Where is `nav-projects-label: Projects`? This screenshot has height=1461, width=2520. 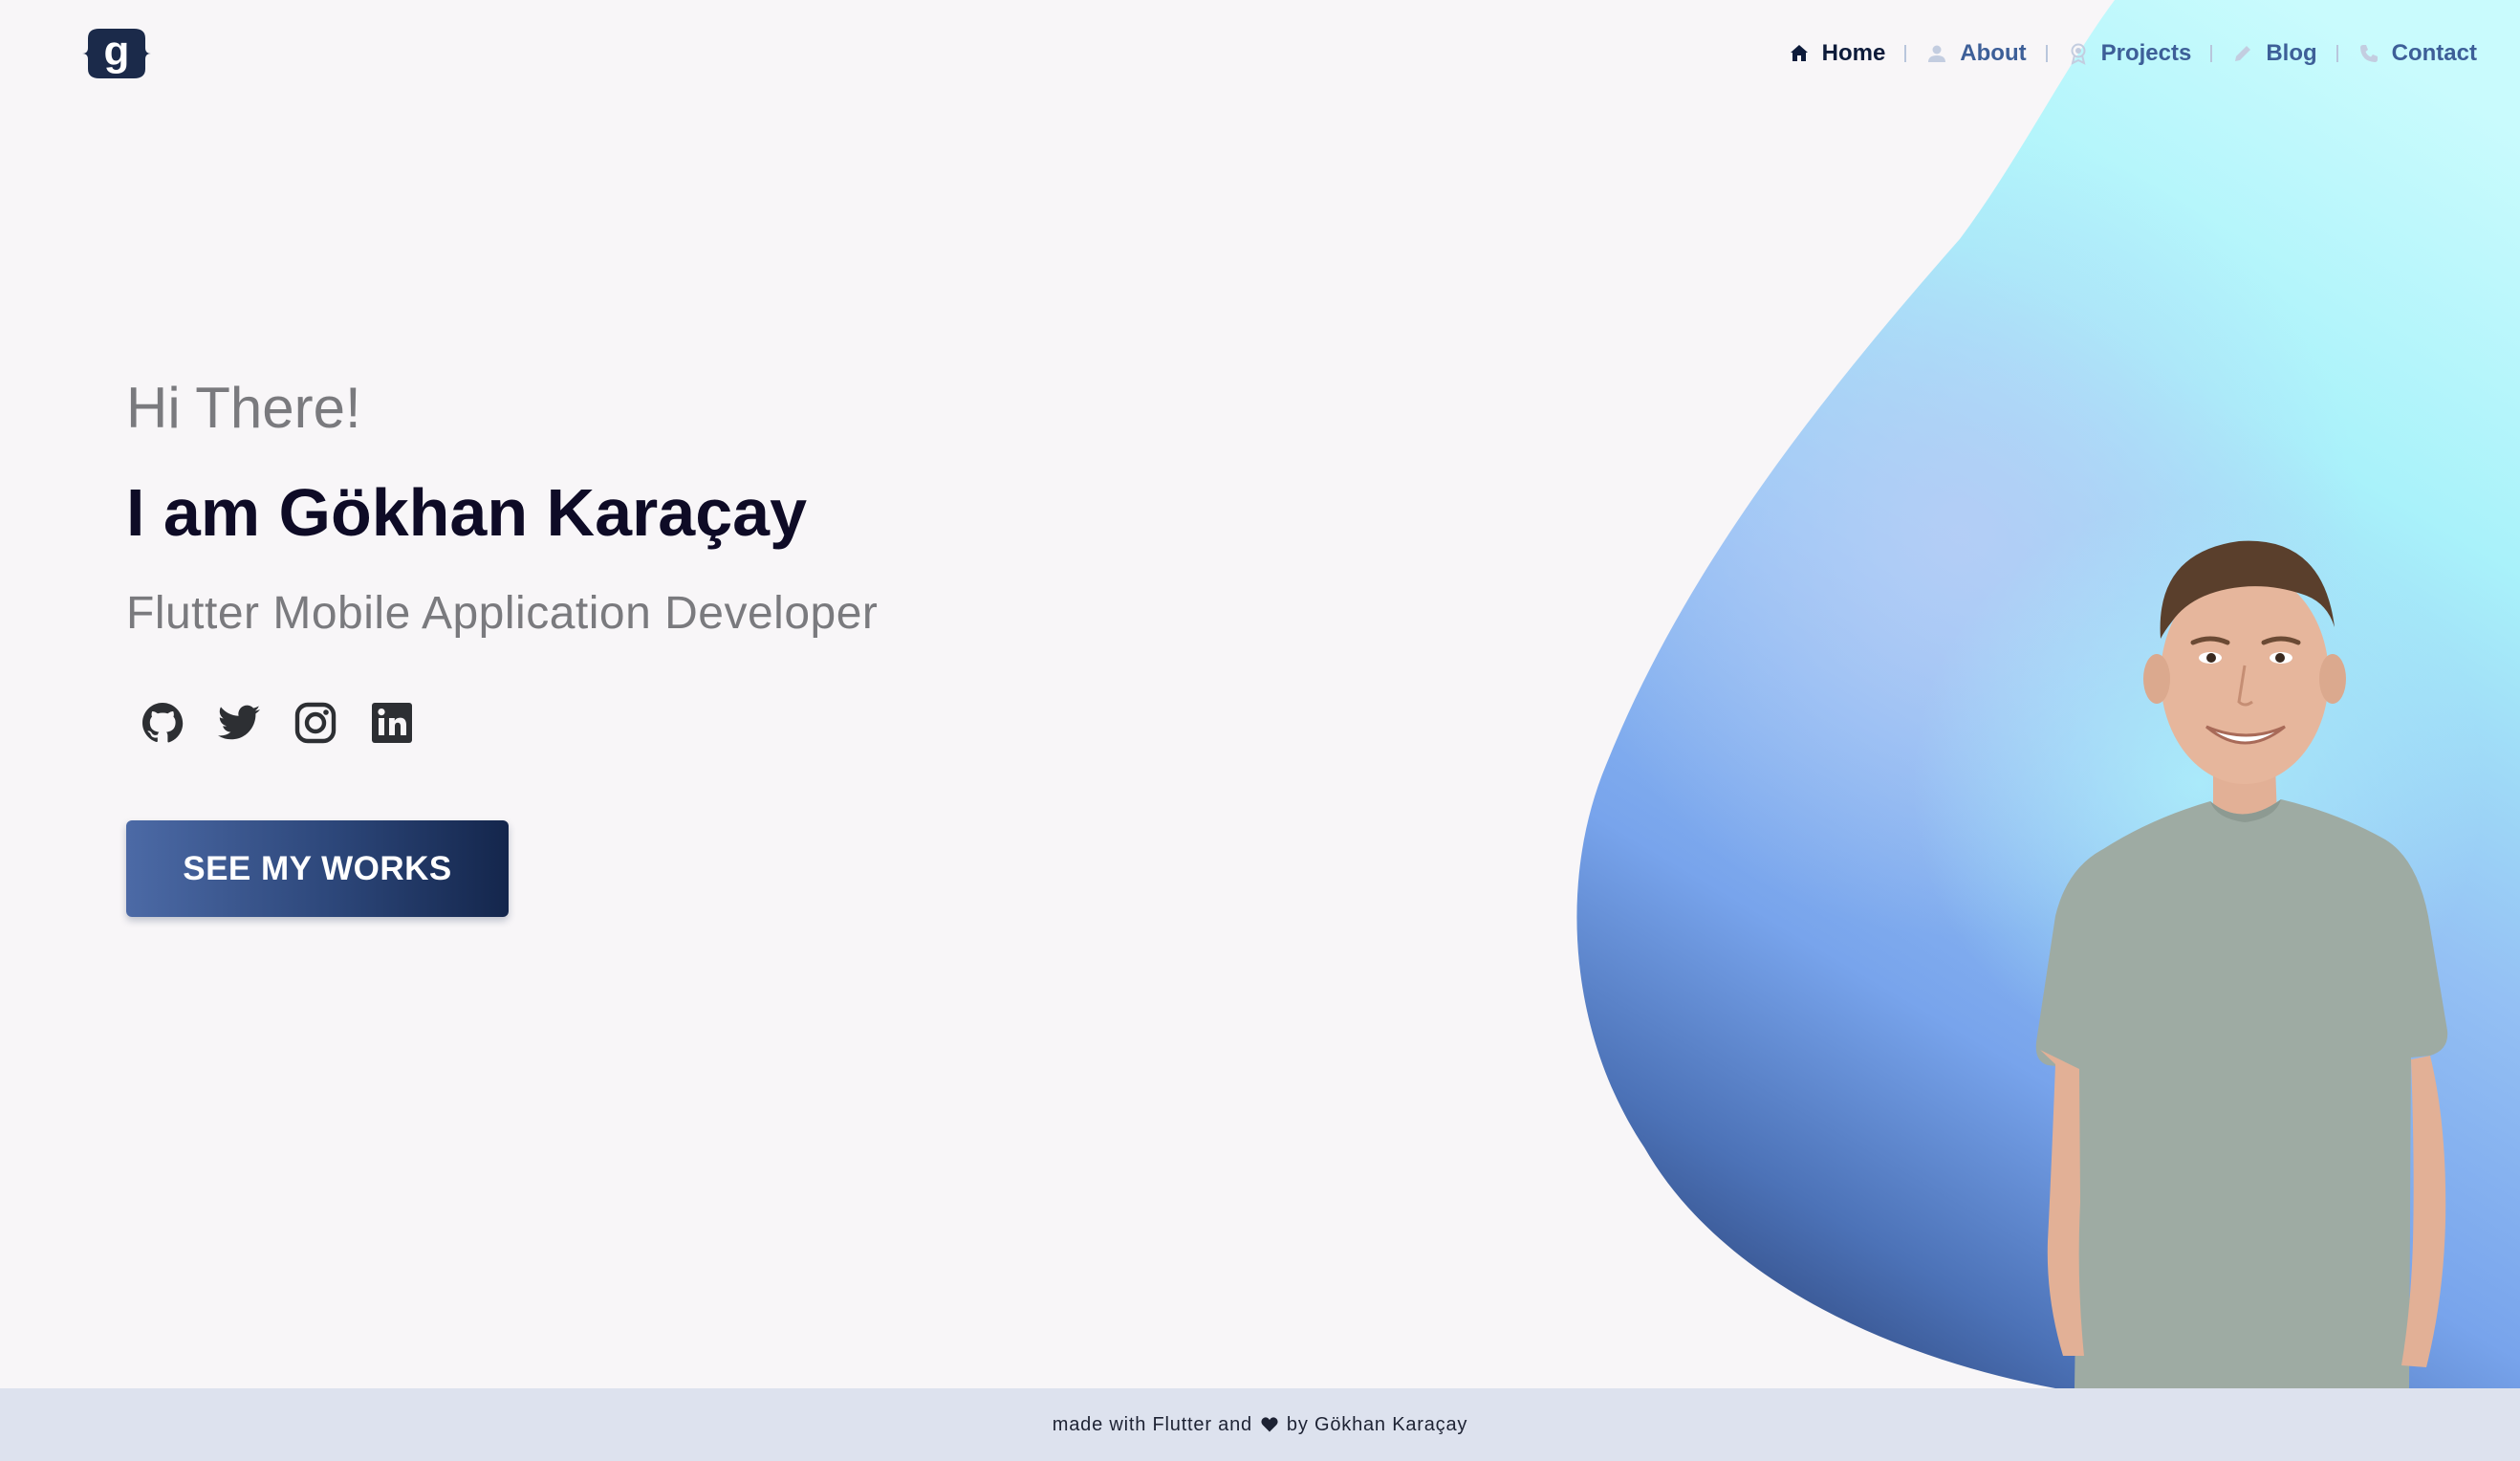
nav-projects-label: Projects is located at coordinates (2146, 53).